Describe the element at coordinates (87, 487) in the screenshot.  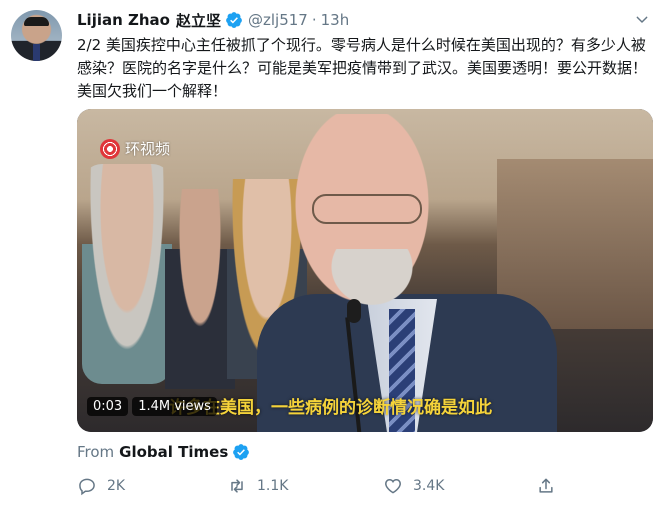
I see `reply-icon` at that location.